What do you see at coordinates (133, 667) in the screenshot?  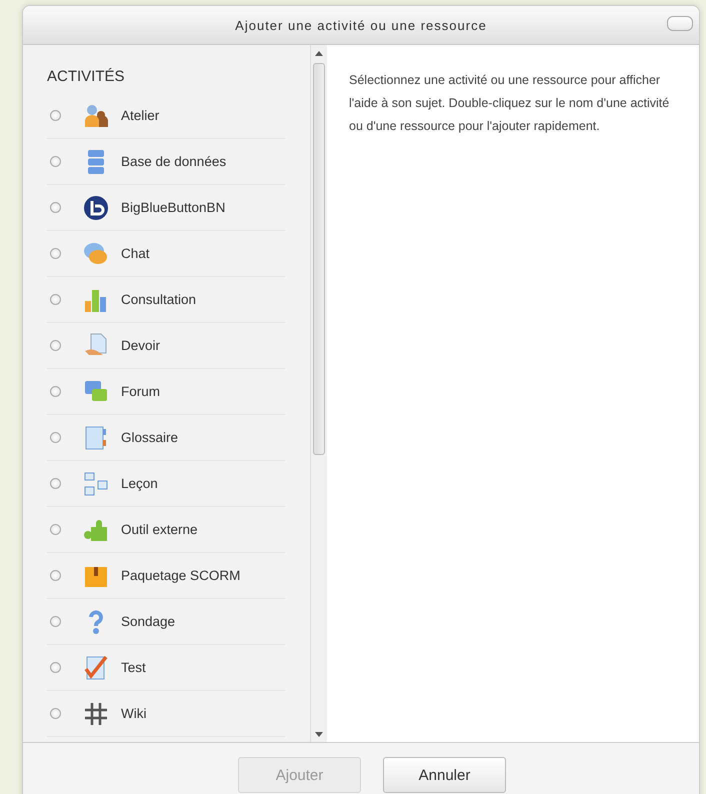 I see `activity-label: Test` at bounding box center [133, 667].